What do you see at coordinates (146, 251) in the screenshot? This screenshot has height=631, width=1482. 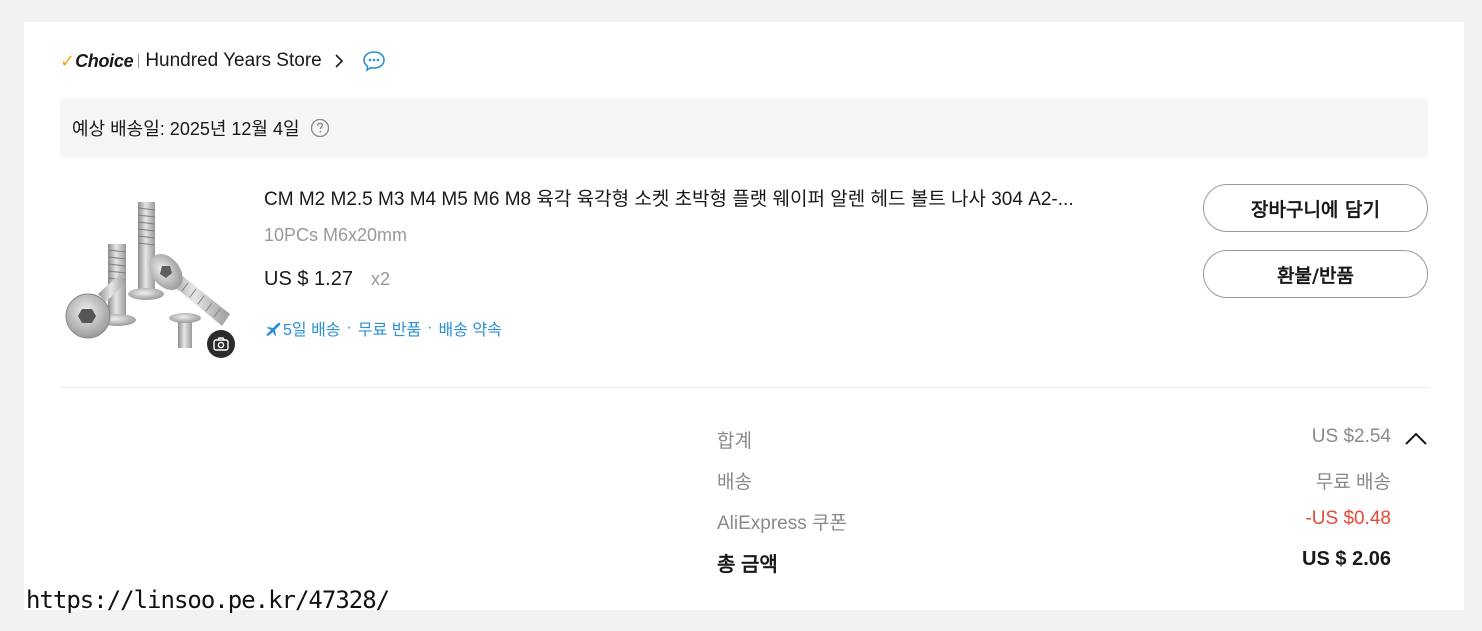 I see `bolt-shape-back` at bounding box center [146, 251].